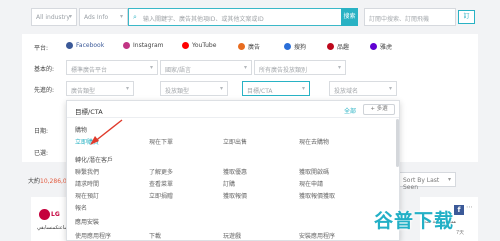 The height and width of the screenshot is (241, 500). I want to click on search-icon: ⌕, so click(135, 17).